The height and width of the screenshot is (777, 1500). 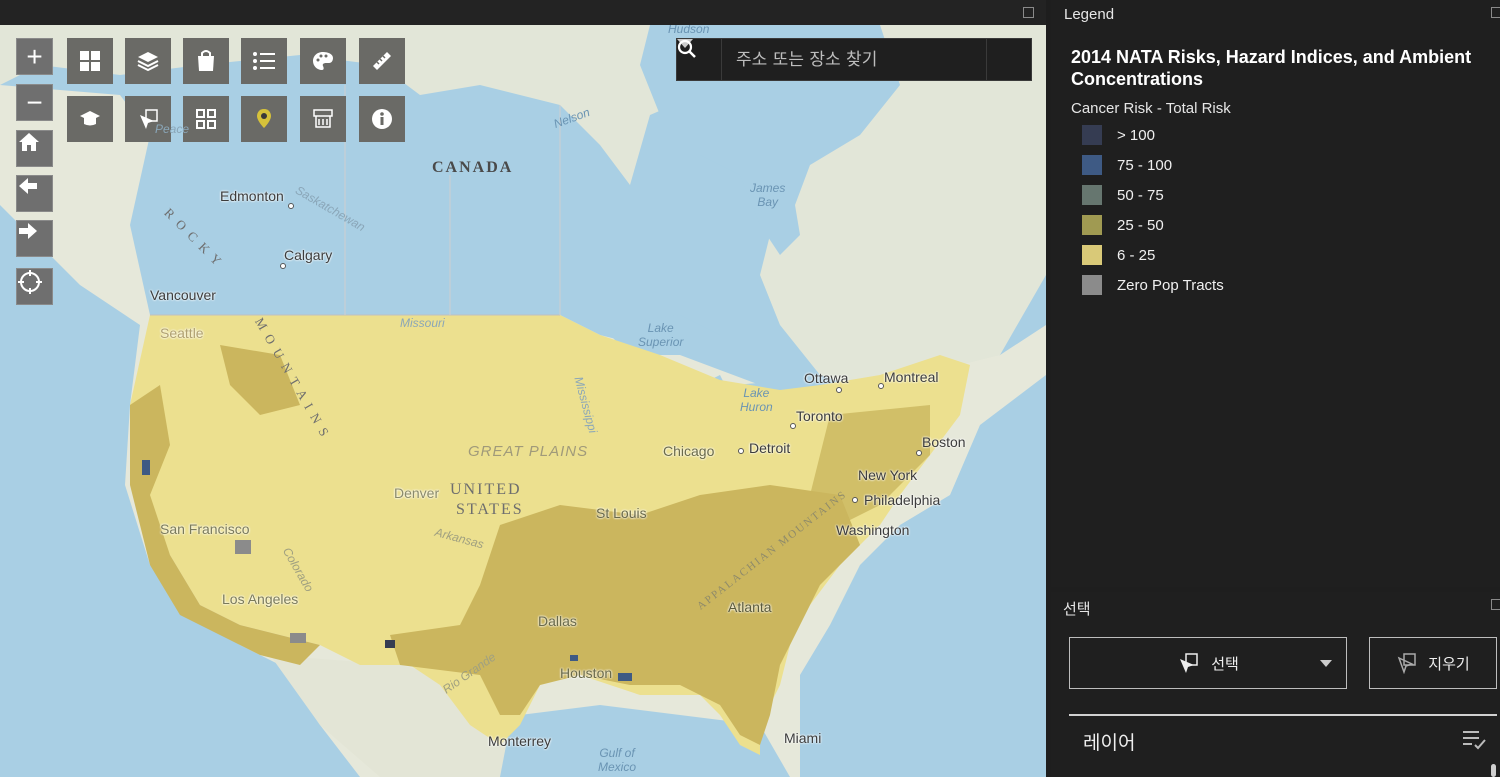 I want to click on legend-header: Legend, so click(x=1089, y=14).